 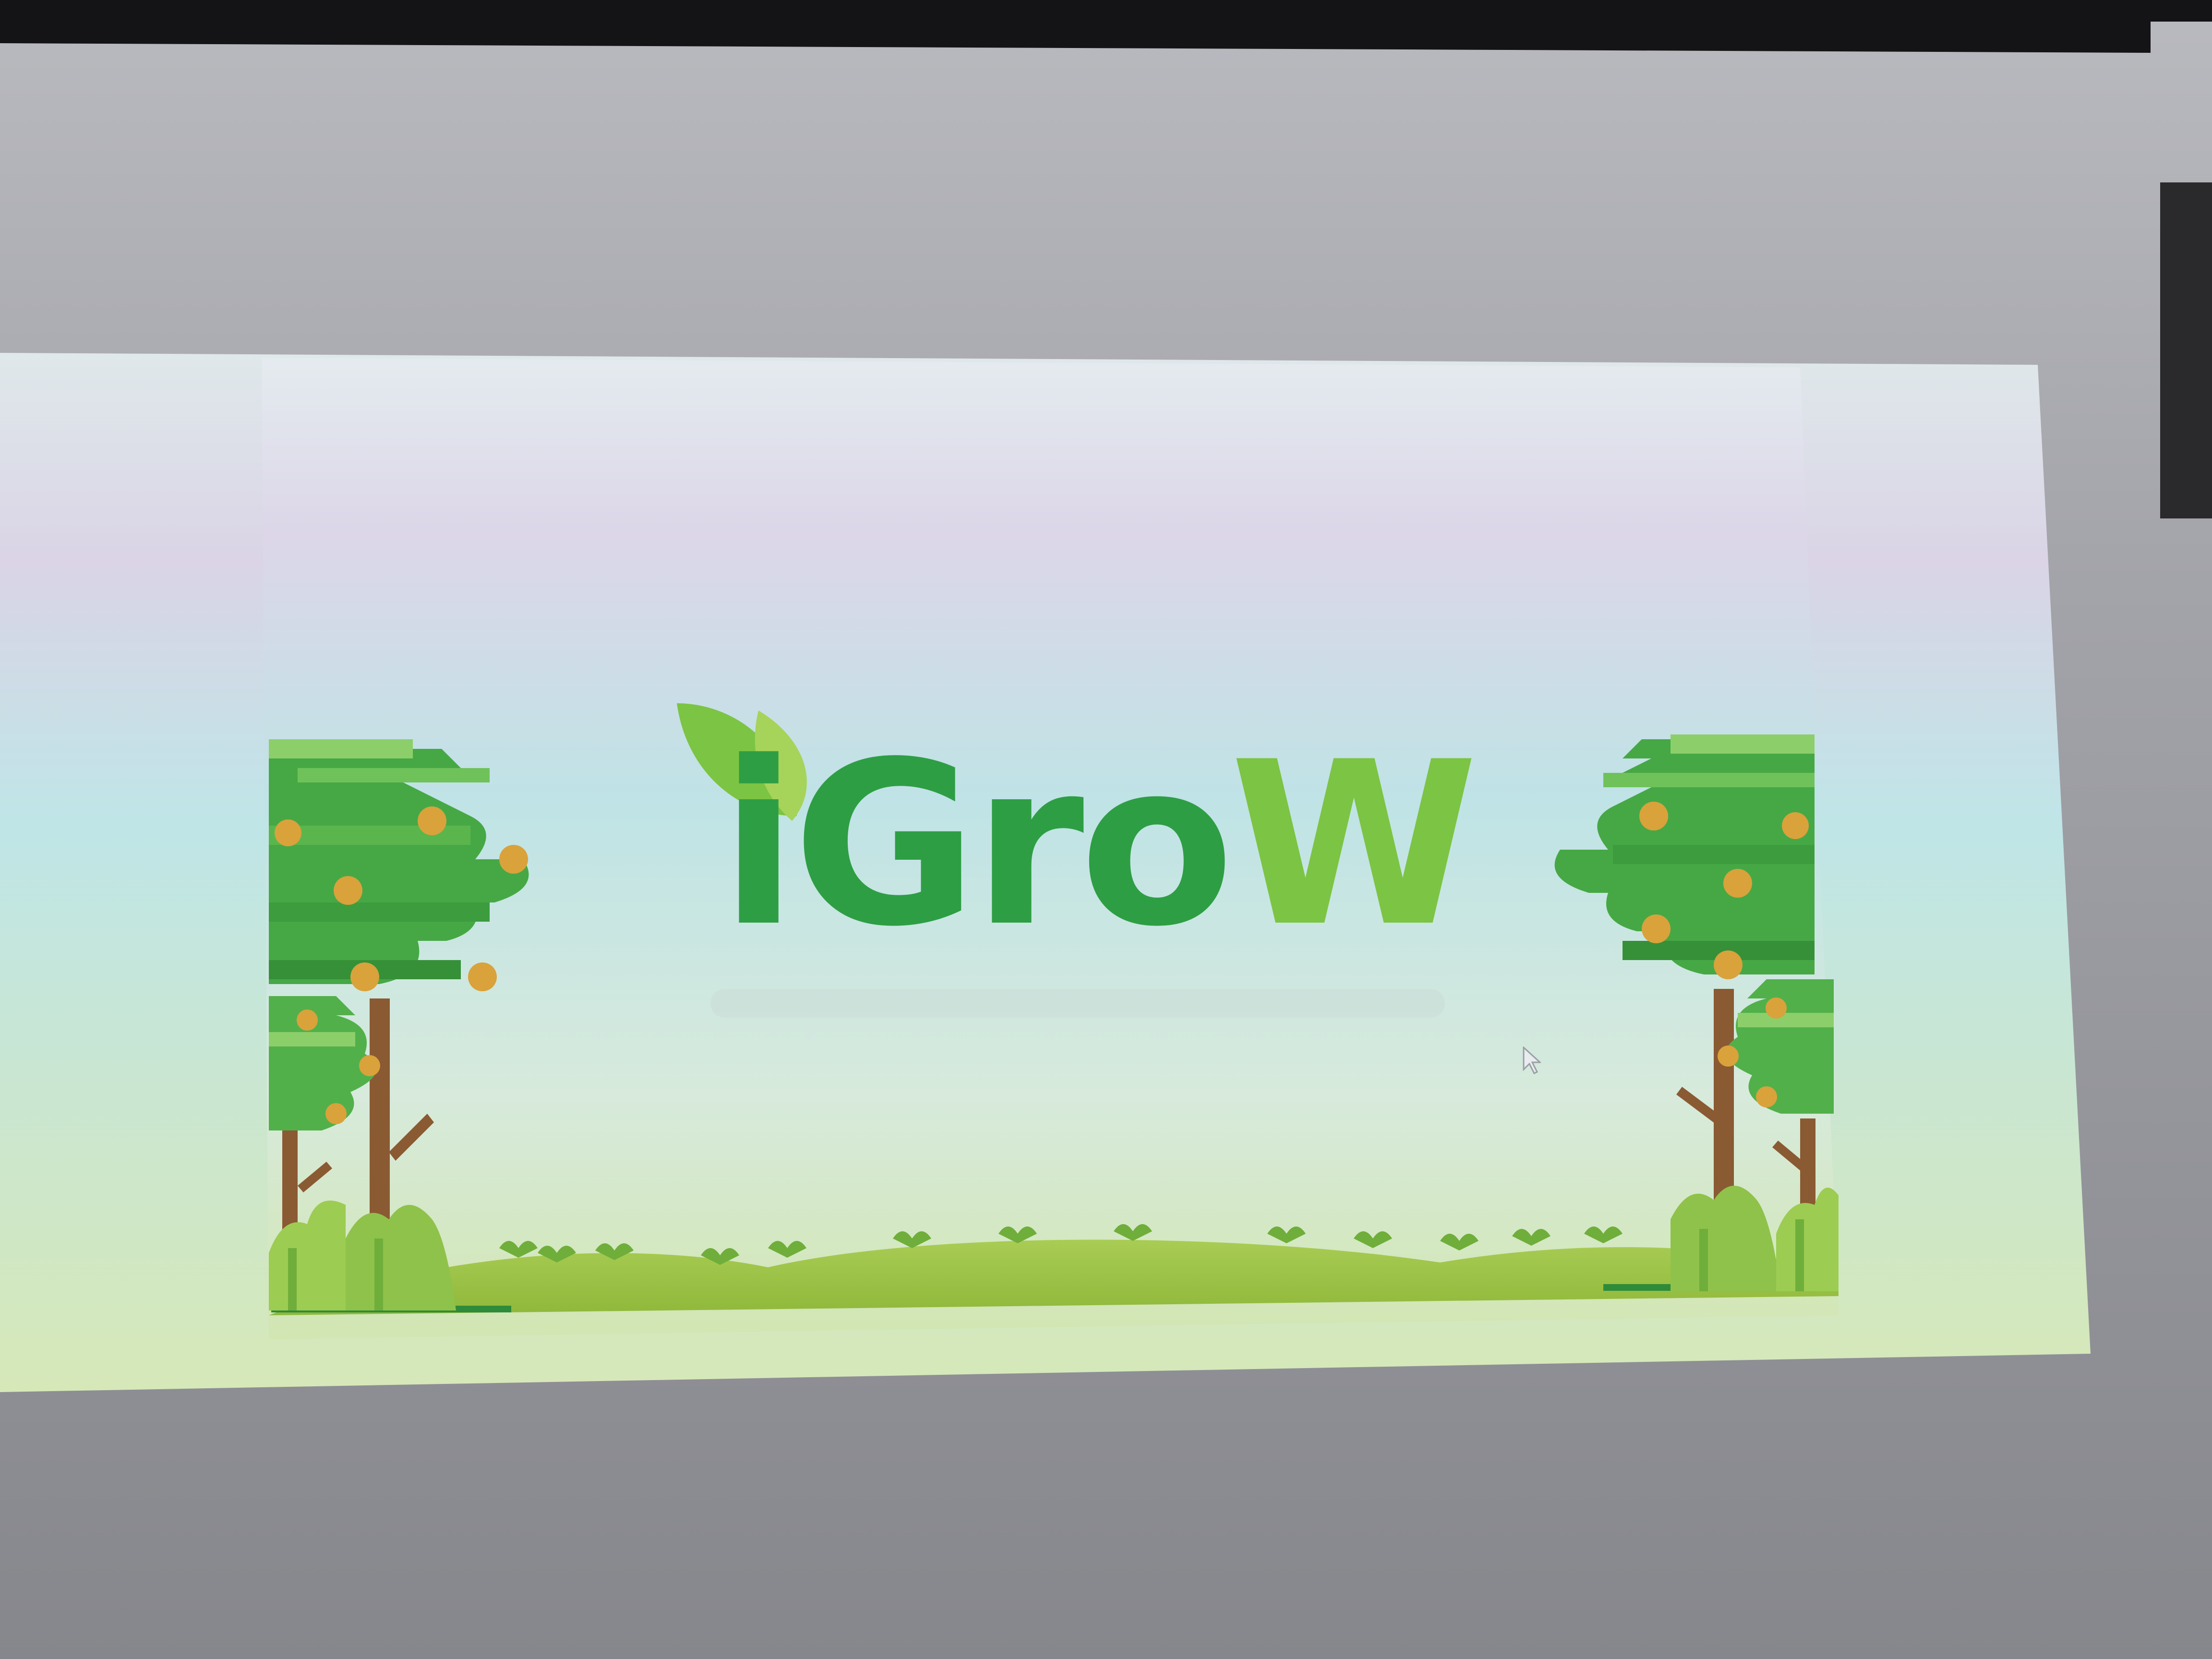 I want to click on mouse-cursor-icon, so click(x=1532, y=1060).